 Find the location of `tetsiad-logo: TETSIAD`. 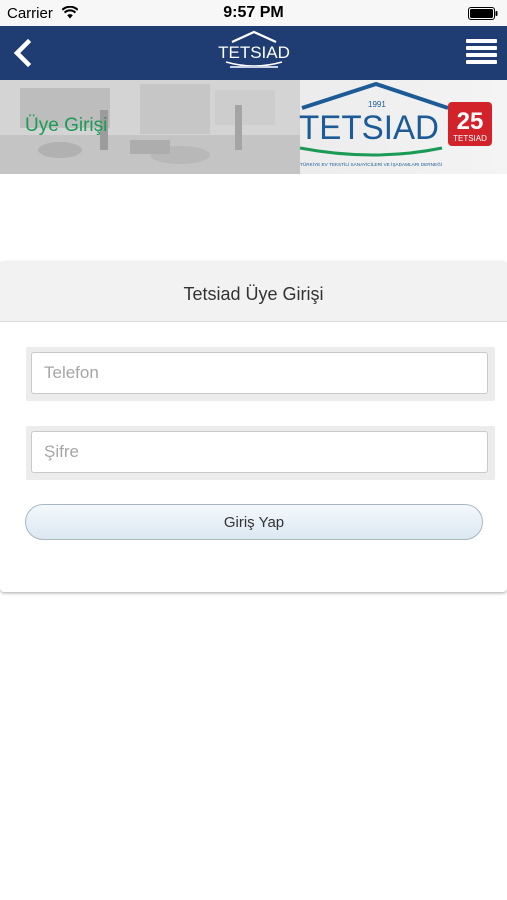

tetsiad-logo: TETSIAD is located at coordinates (254, 49).